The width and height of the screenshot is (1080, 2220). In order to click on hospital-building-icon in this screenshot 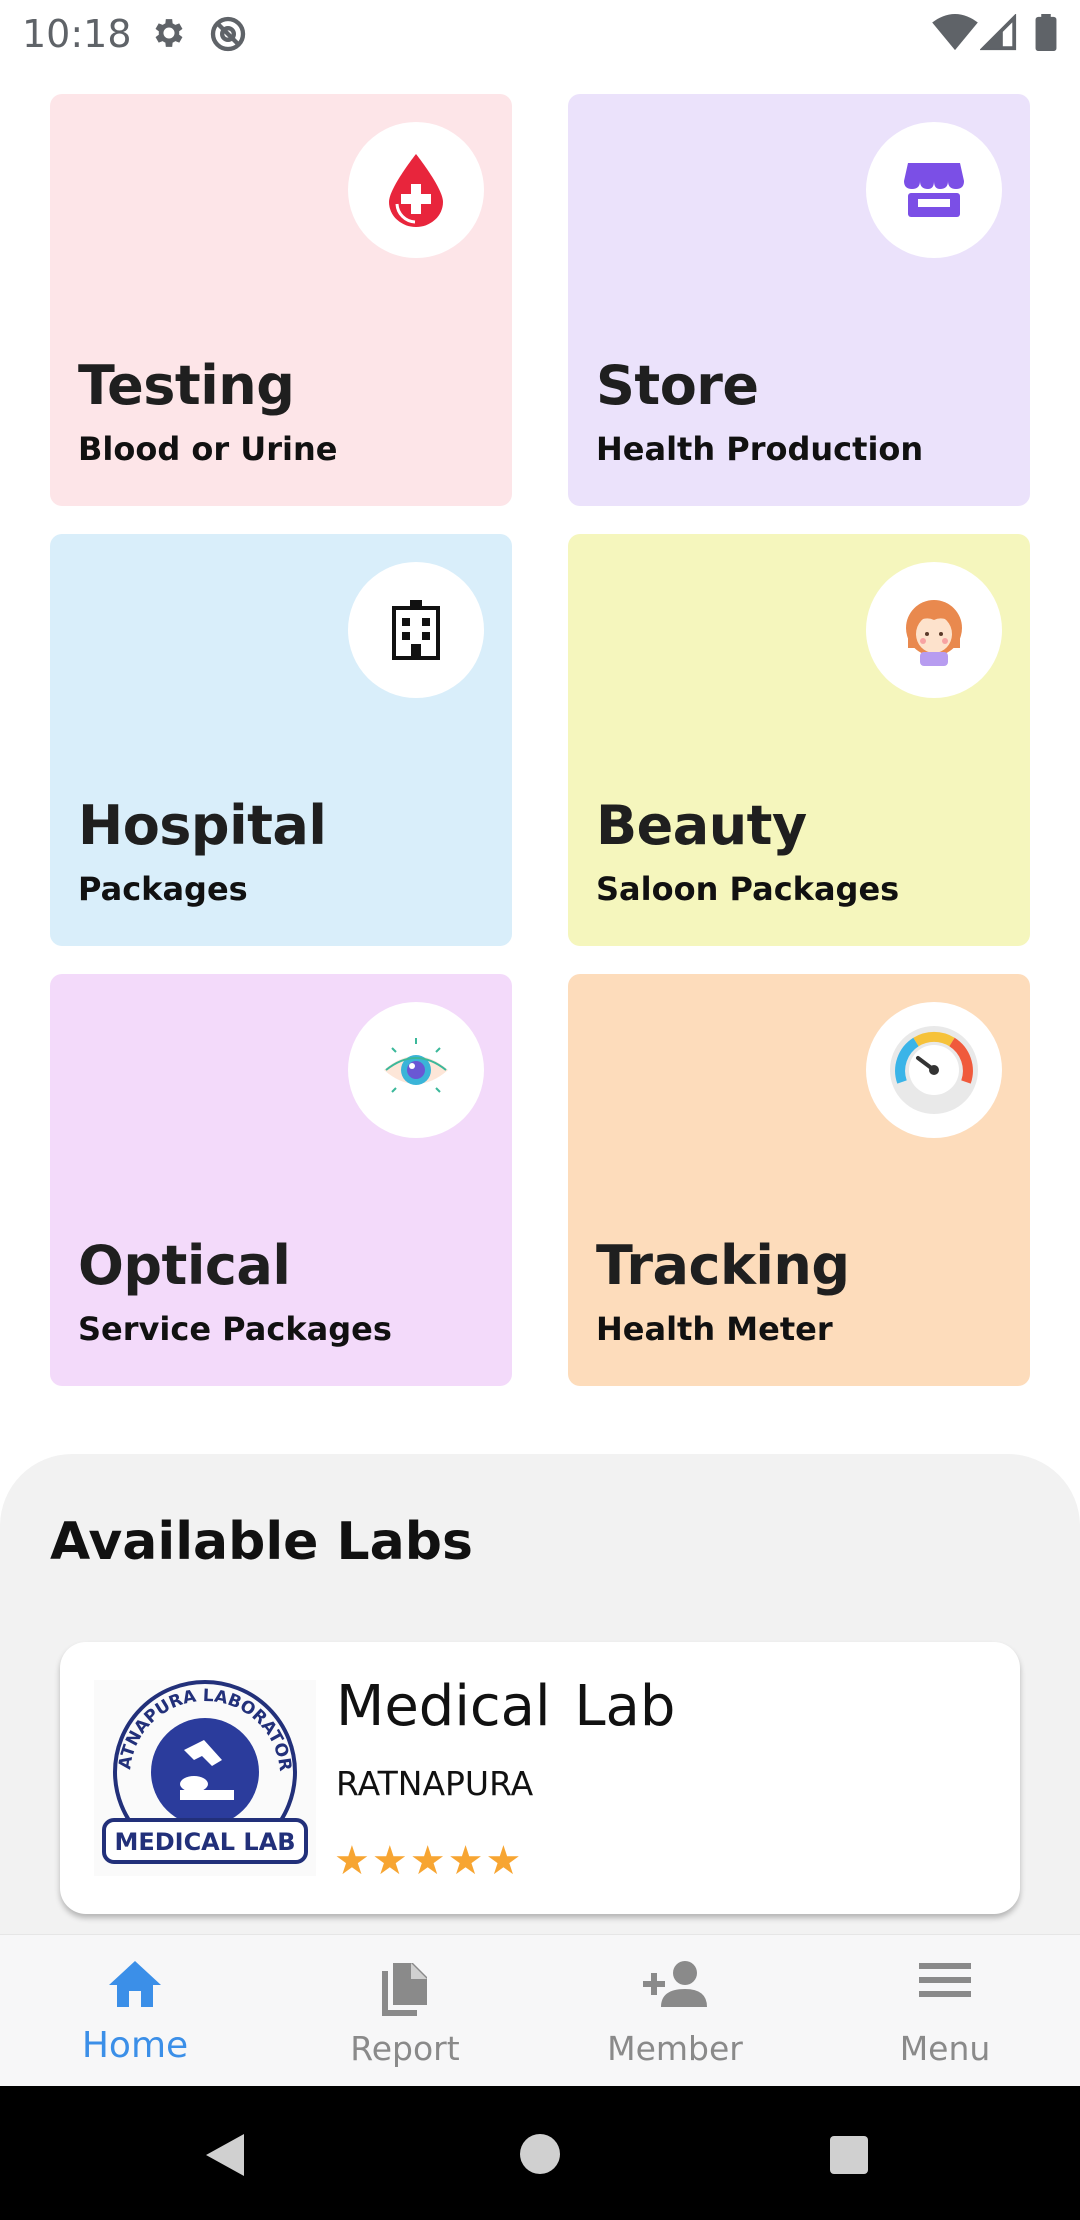, I will do `click(416, 630)`.